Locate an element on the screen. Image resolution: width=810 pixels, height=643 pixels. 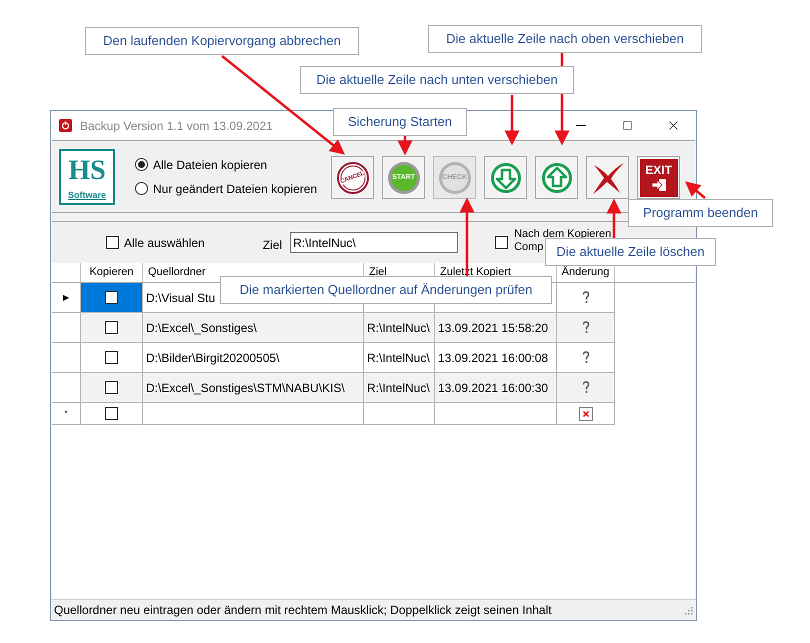
exit-door-icon is located at coordinates (658, 185).